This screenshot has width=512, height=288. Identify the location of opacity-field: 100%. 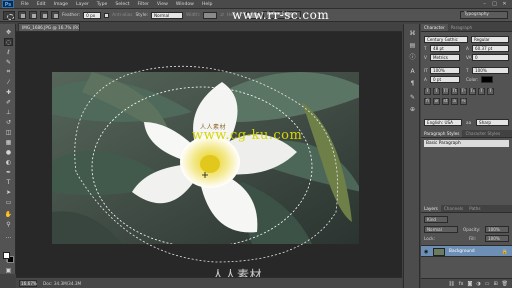
(497, 229).